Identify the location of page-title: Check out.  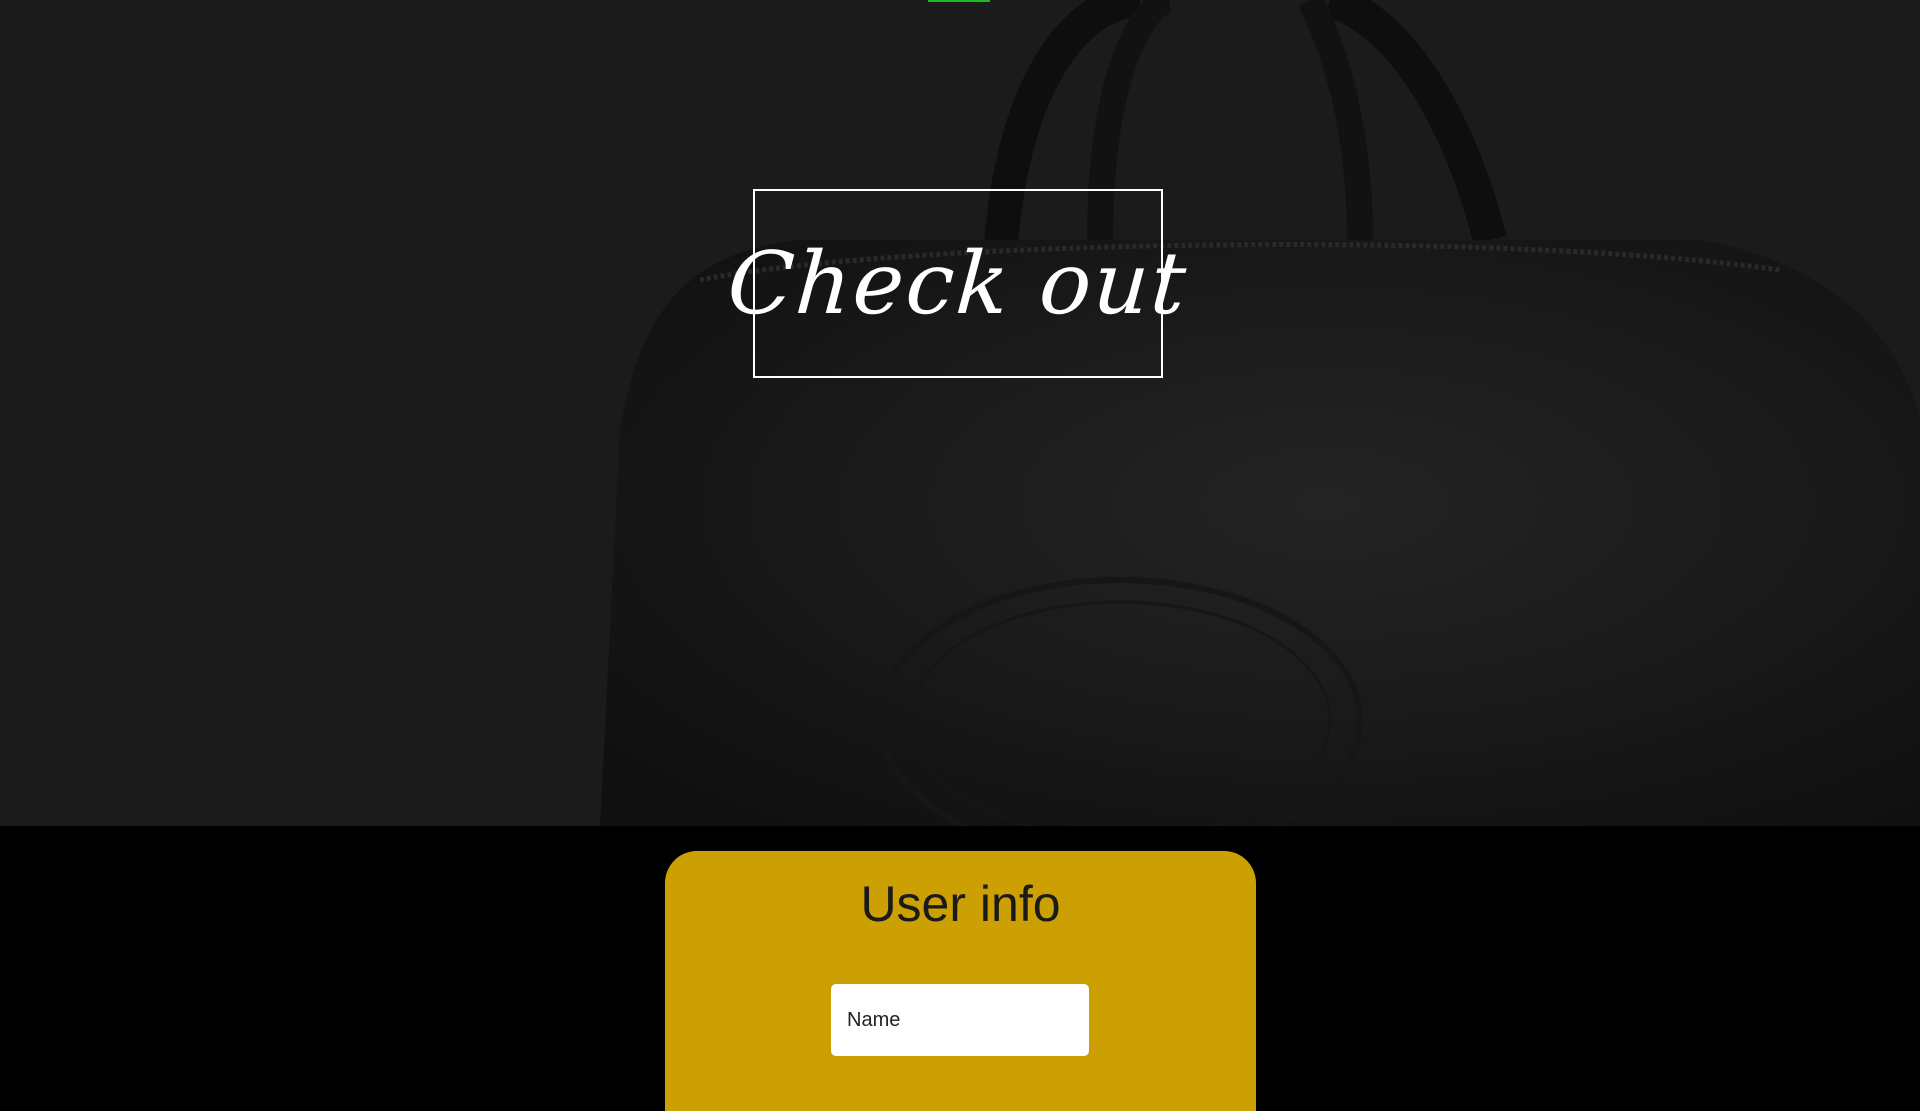
(958, 283).